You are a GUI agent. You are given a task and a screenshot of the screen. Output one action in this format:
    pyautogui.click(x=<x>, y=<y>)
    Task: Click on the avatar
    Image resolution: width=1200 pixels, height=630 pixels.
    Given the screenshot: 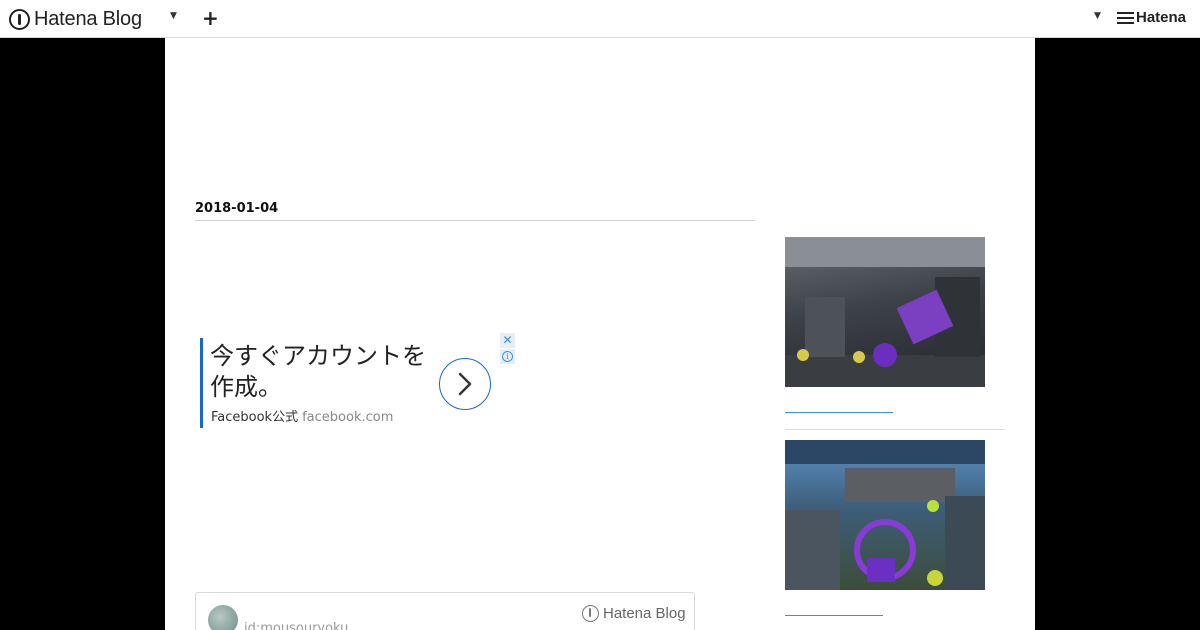 What is the action you would take?
    pyautogui.click(x=223, y=617)
    